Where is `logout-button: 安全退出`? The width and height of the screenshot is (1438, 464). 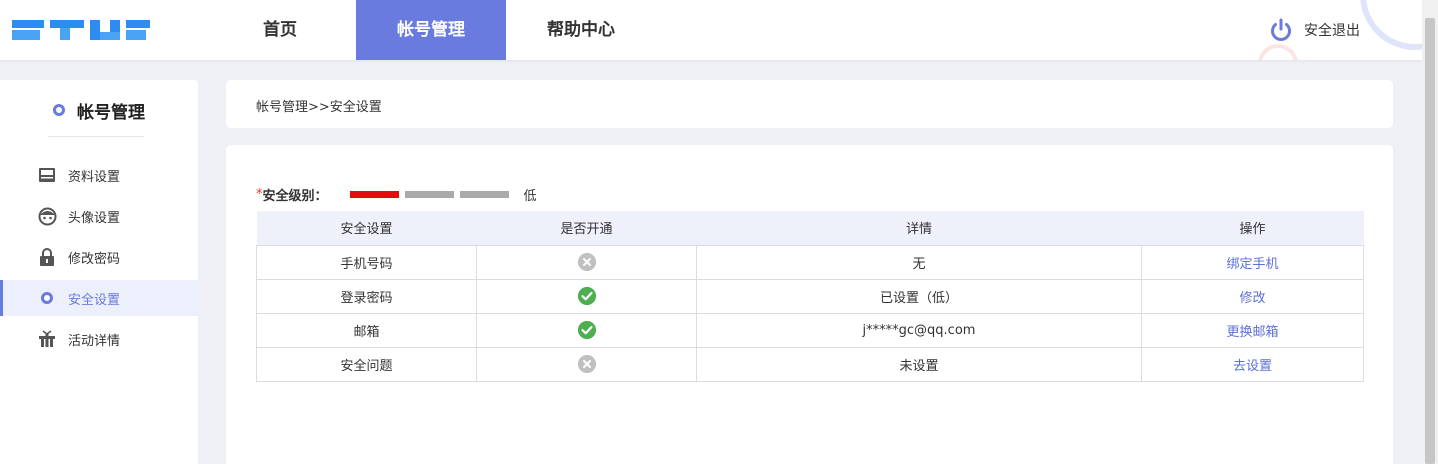 logout-button: 安全退出 is located at coordinates (1314, 30).